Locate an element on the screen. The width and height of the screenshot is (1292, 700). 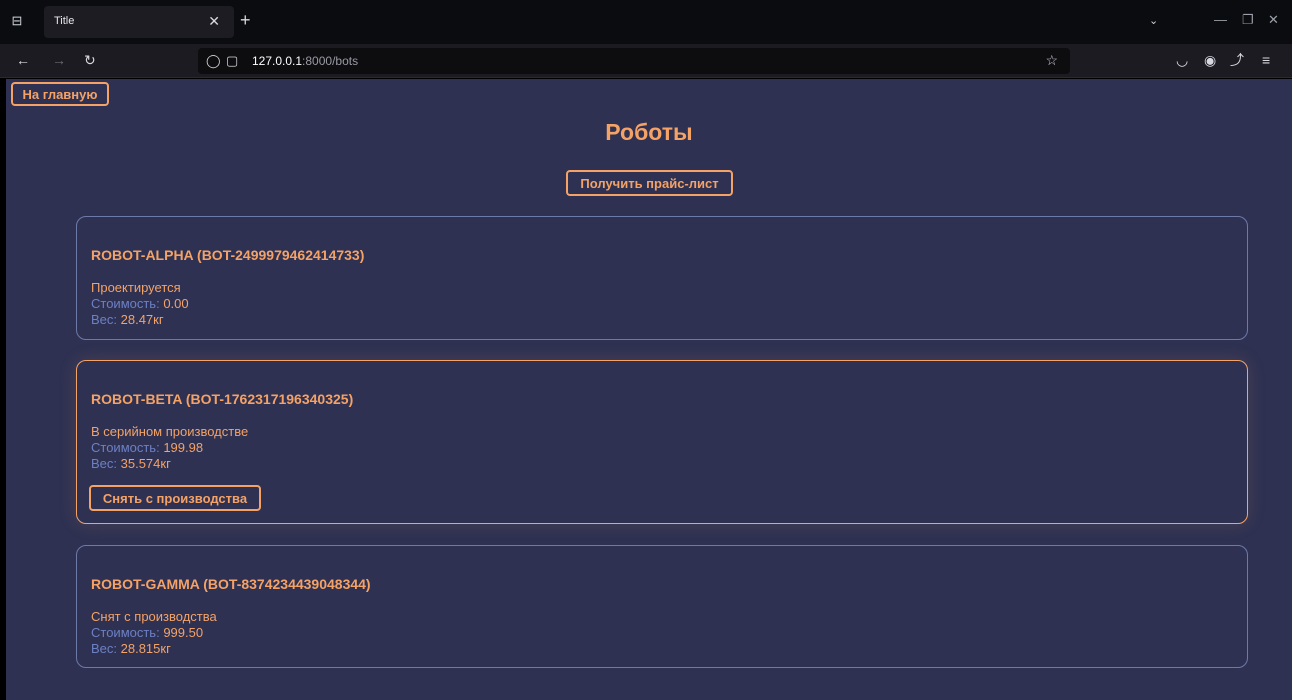
back-icon: ← is located at coordinates (23, 60).